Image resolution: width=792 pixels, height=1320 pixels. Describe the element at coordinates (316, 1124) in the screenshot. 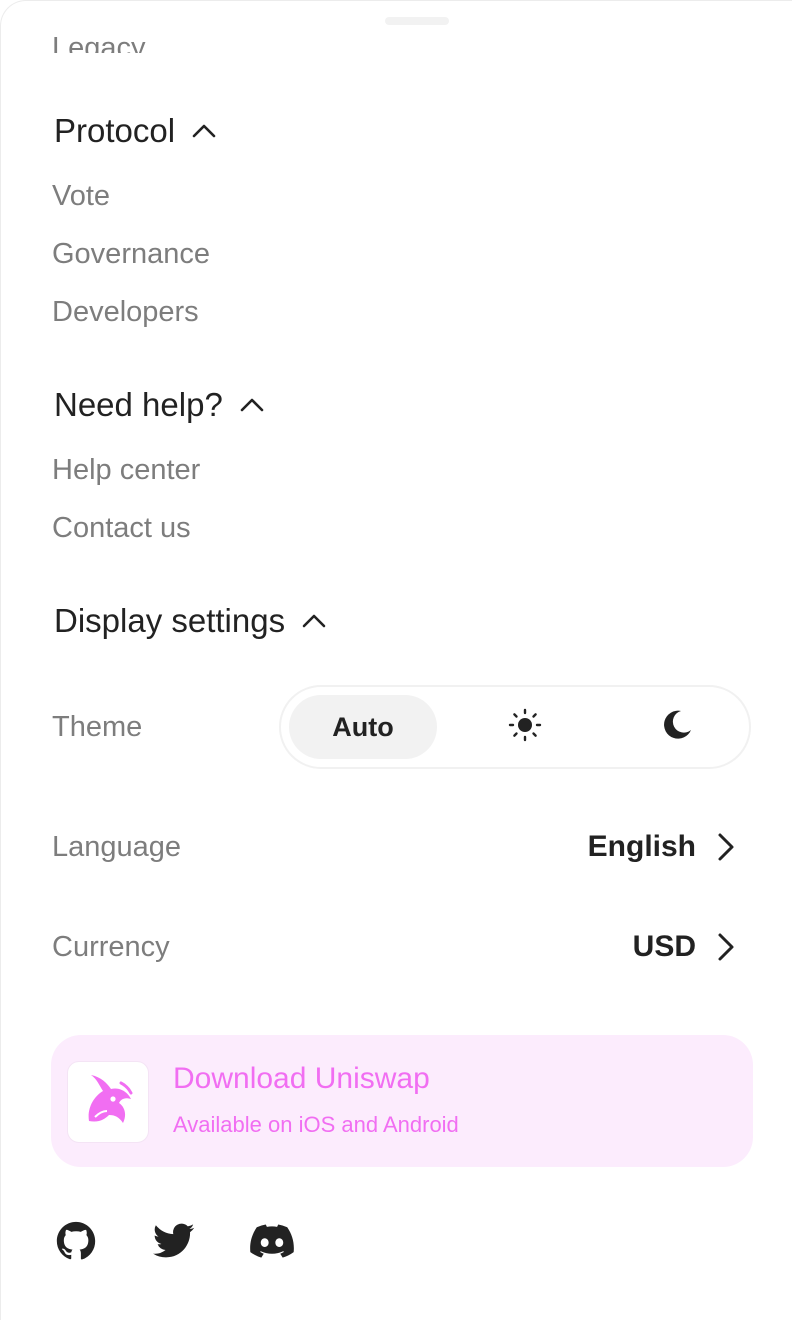

I see `download-subtitle: Available on iOS and Android` at that location.